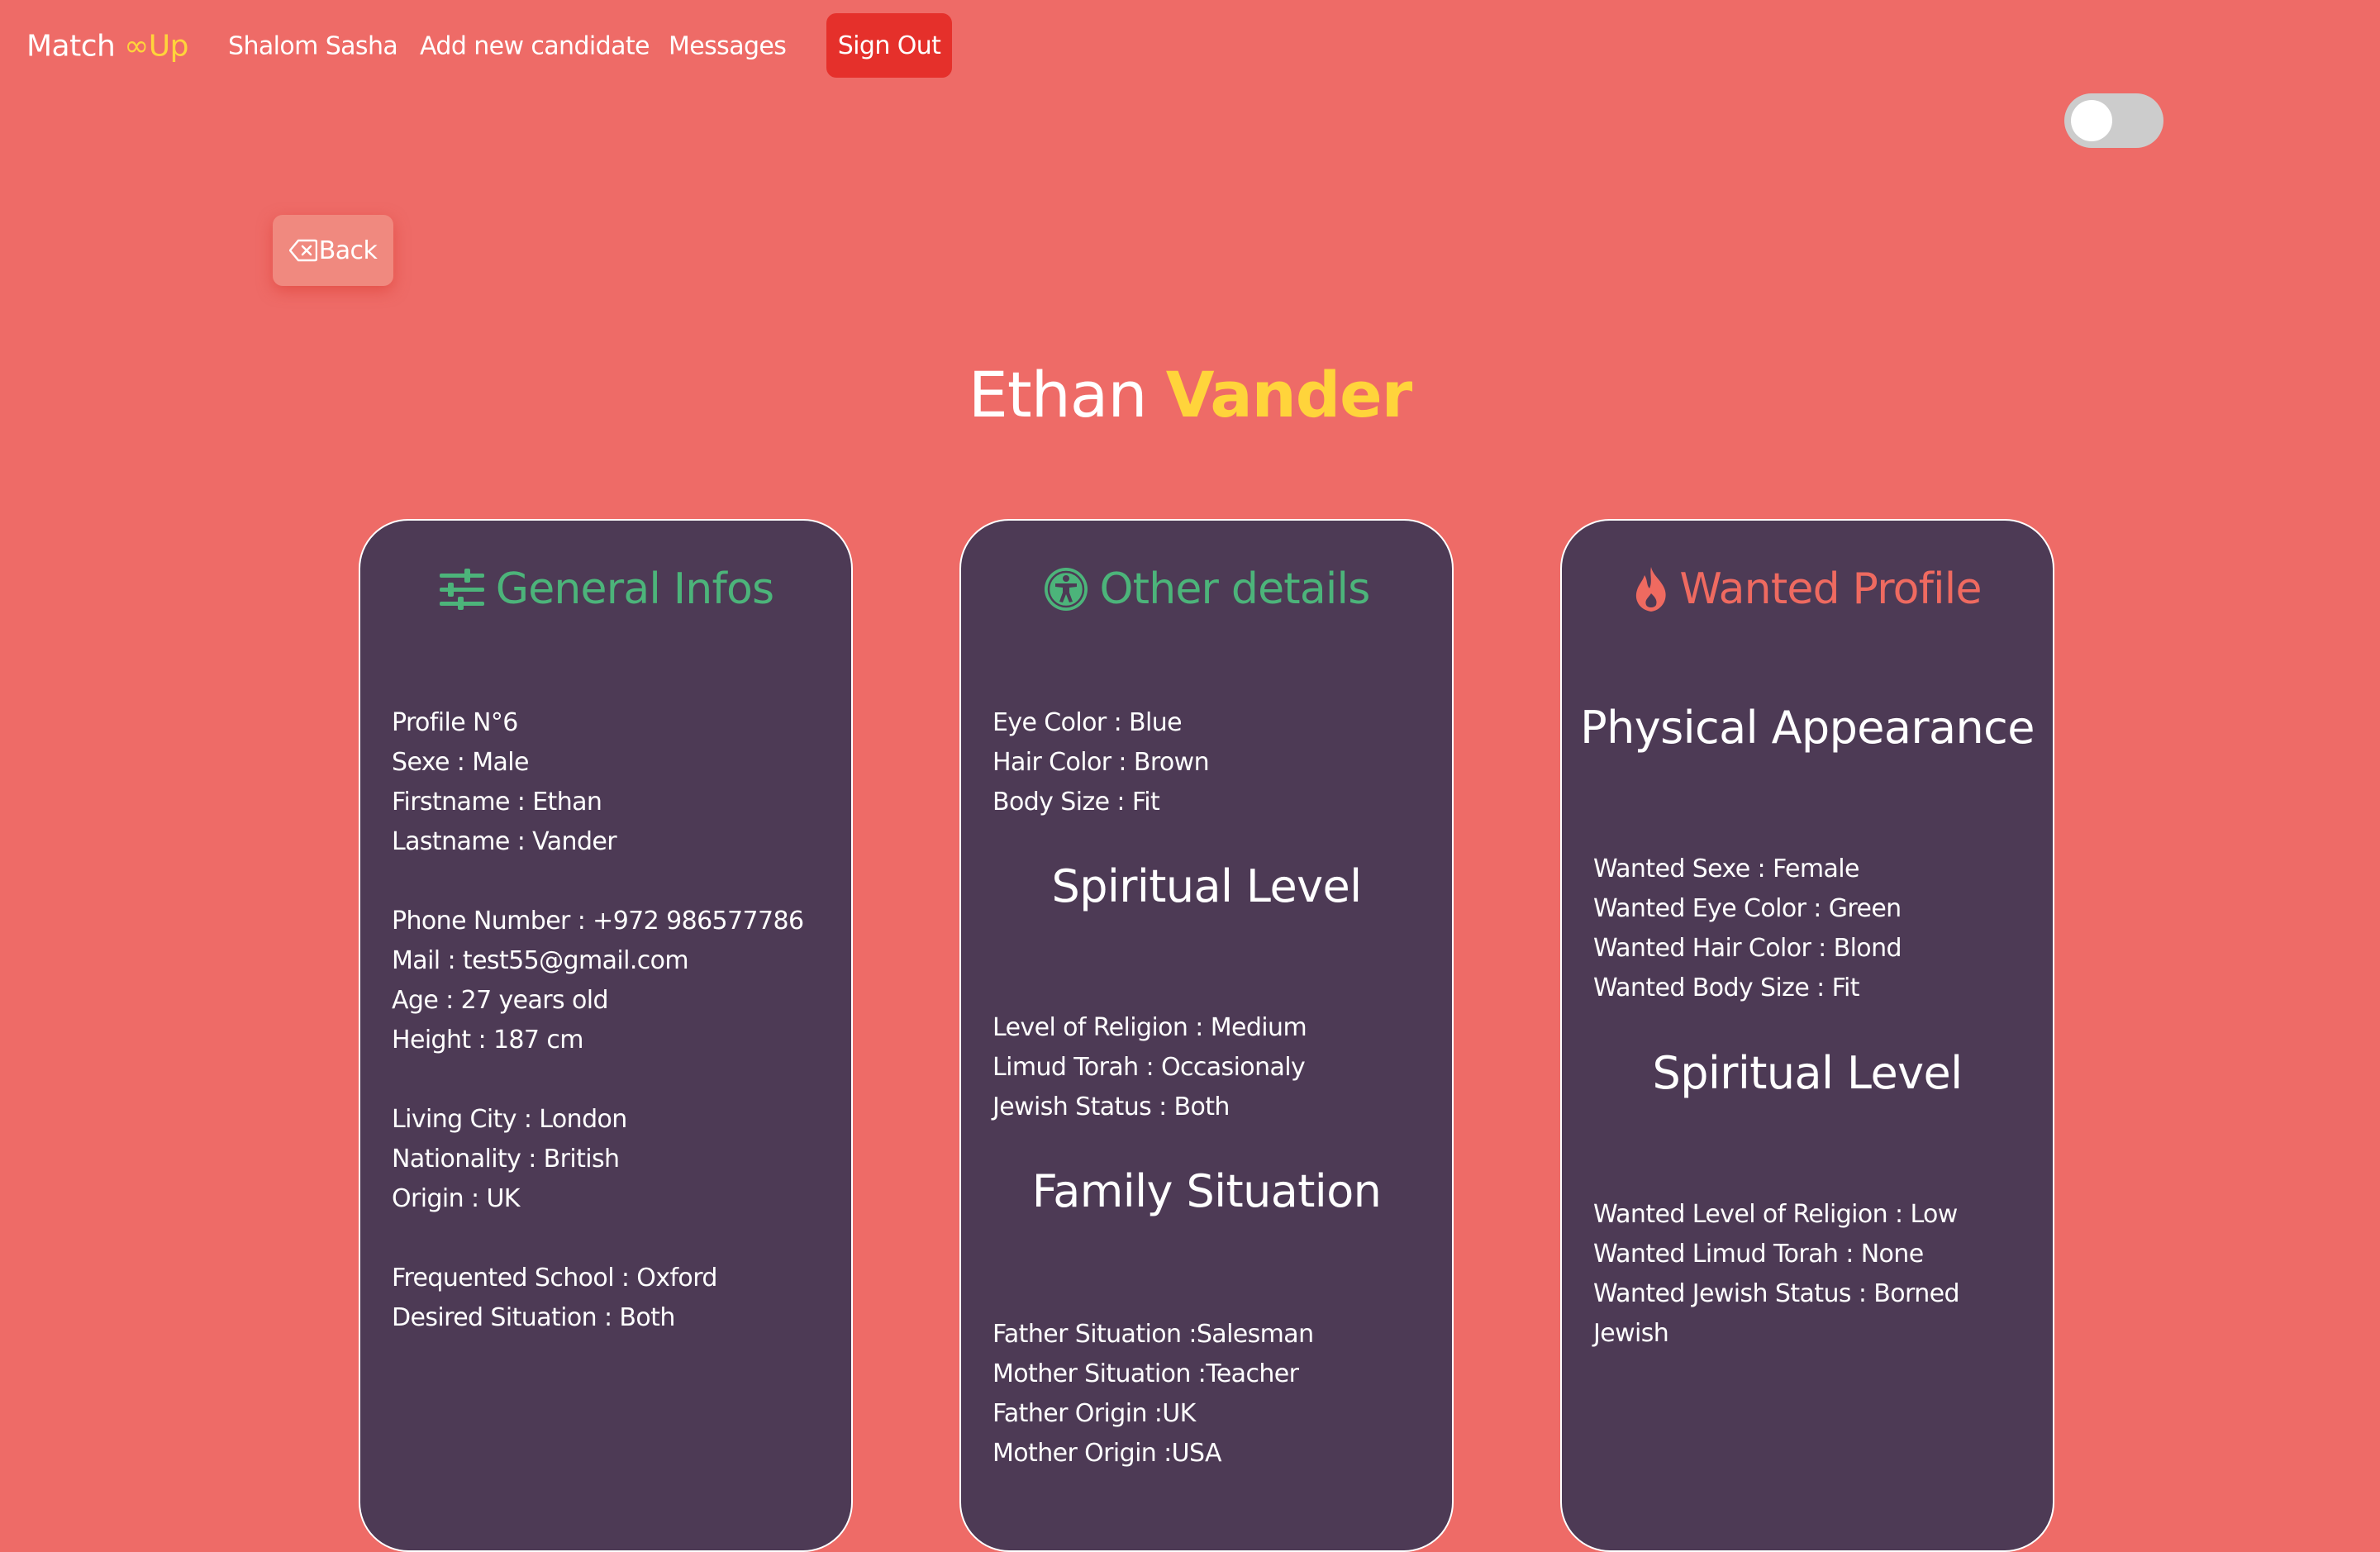 The image size is (2380, 1552). Describe the element at coordinates (456, 1198) in the screenshot. I see `info-origin: Origin : UK` at that location.